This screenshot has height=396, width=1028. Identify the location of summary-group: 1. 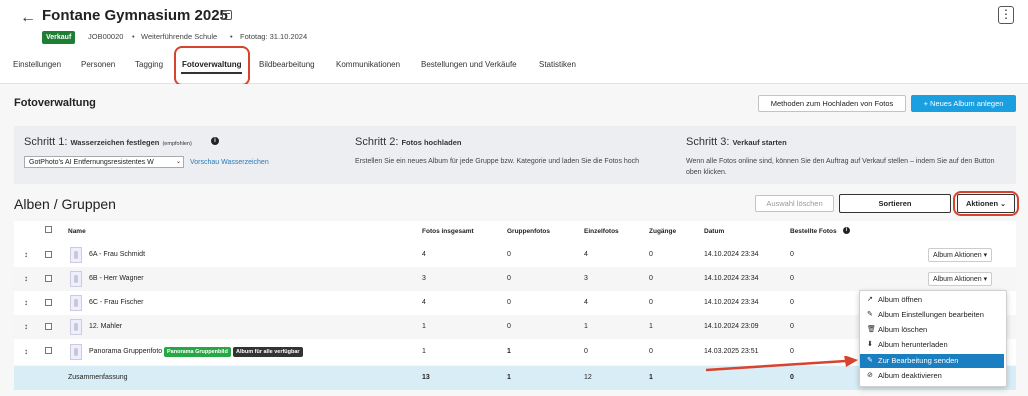
(509, 377).